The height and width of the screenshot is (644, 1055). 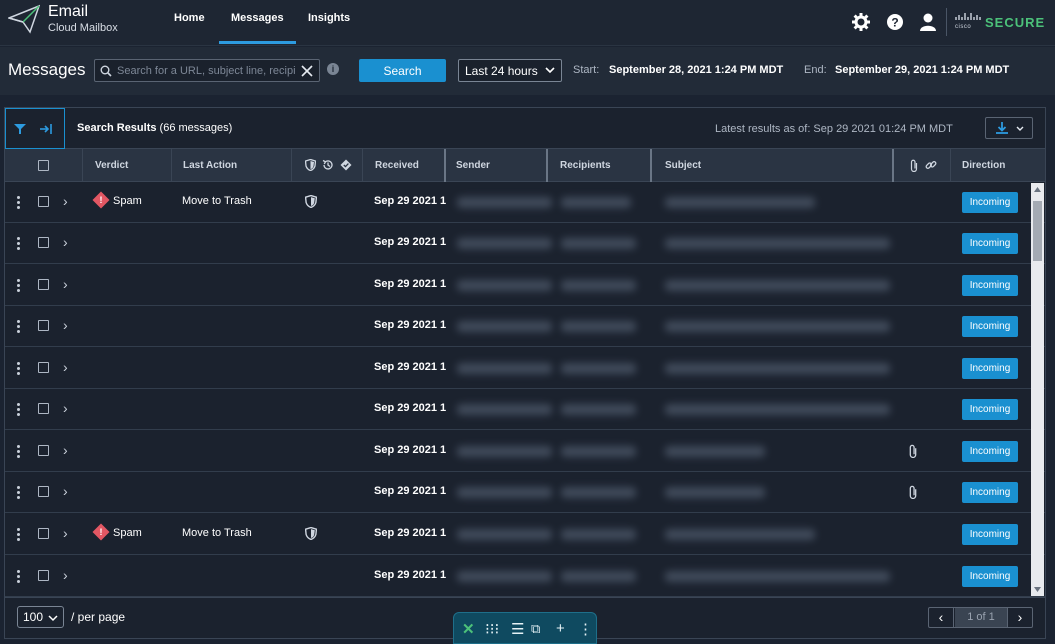 I want to click on filter-toggle, so click(x=35, y=128).